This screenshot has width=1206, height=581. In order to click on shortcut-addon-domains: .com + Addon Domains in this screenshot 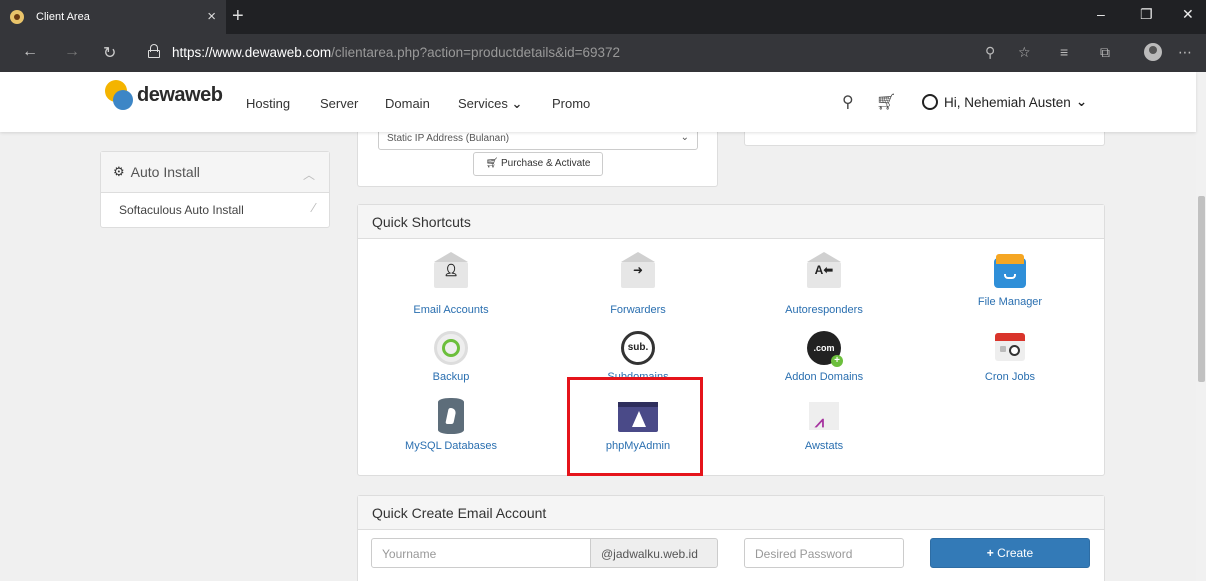, I will do `click(824, 356)`.